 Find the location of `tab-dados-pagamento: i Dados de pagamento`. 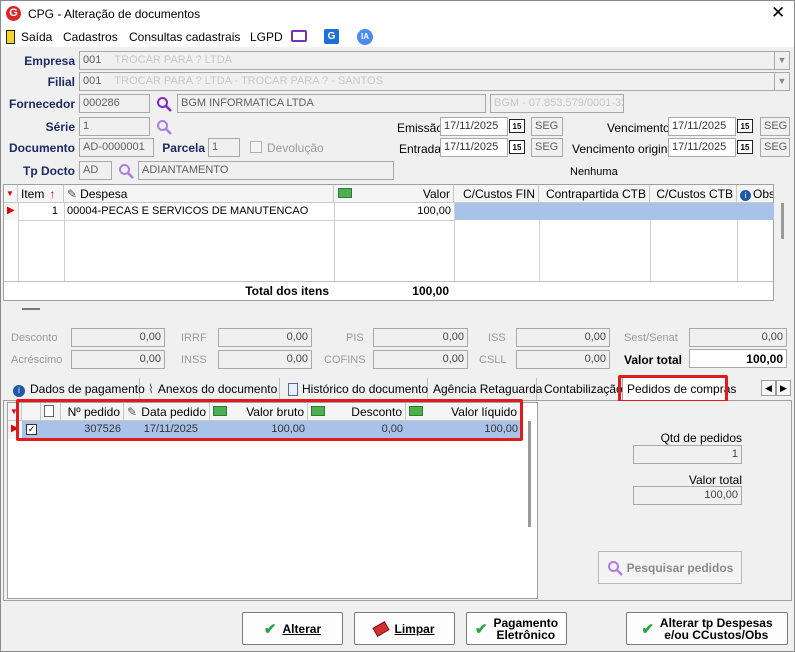

tab-dados-pagamento: i Dados de pagamento is located at coordinates (77, 389).